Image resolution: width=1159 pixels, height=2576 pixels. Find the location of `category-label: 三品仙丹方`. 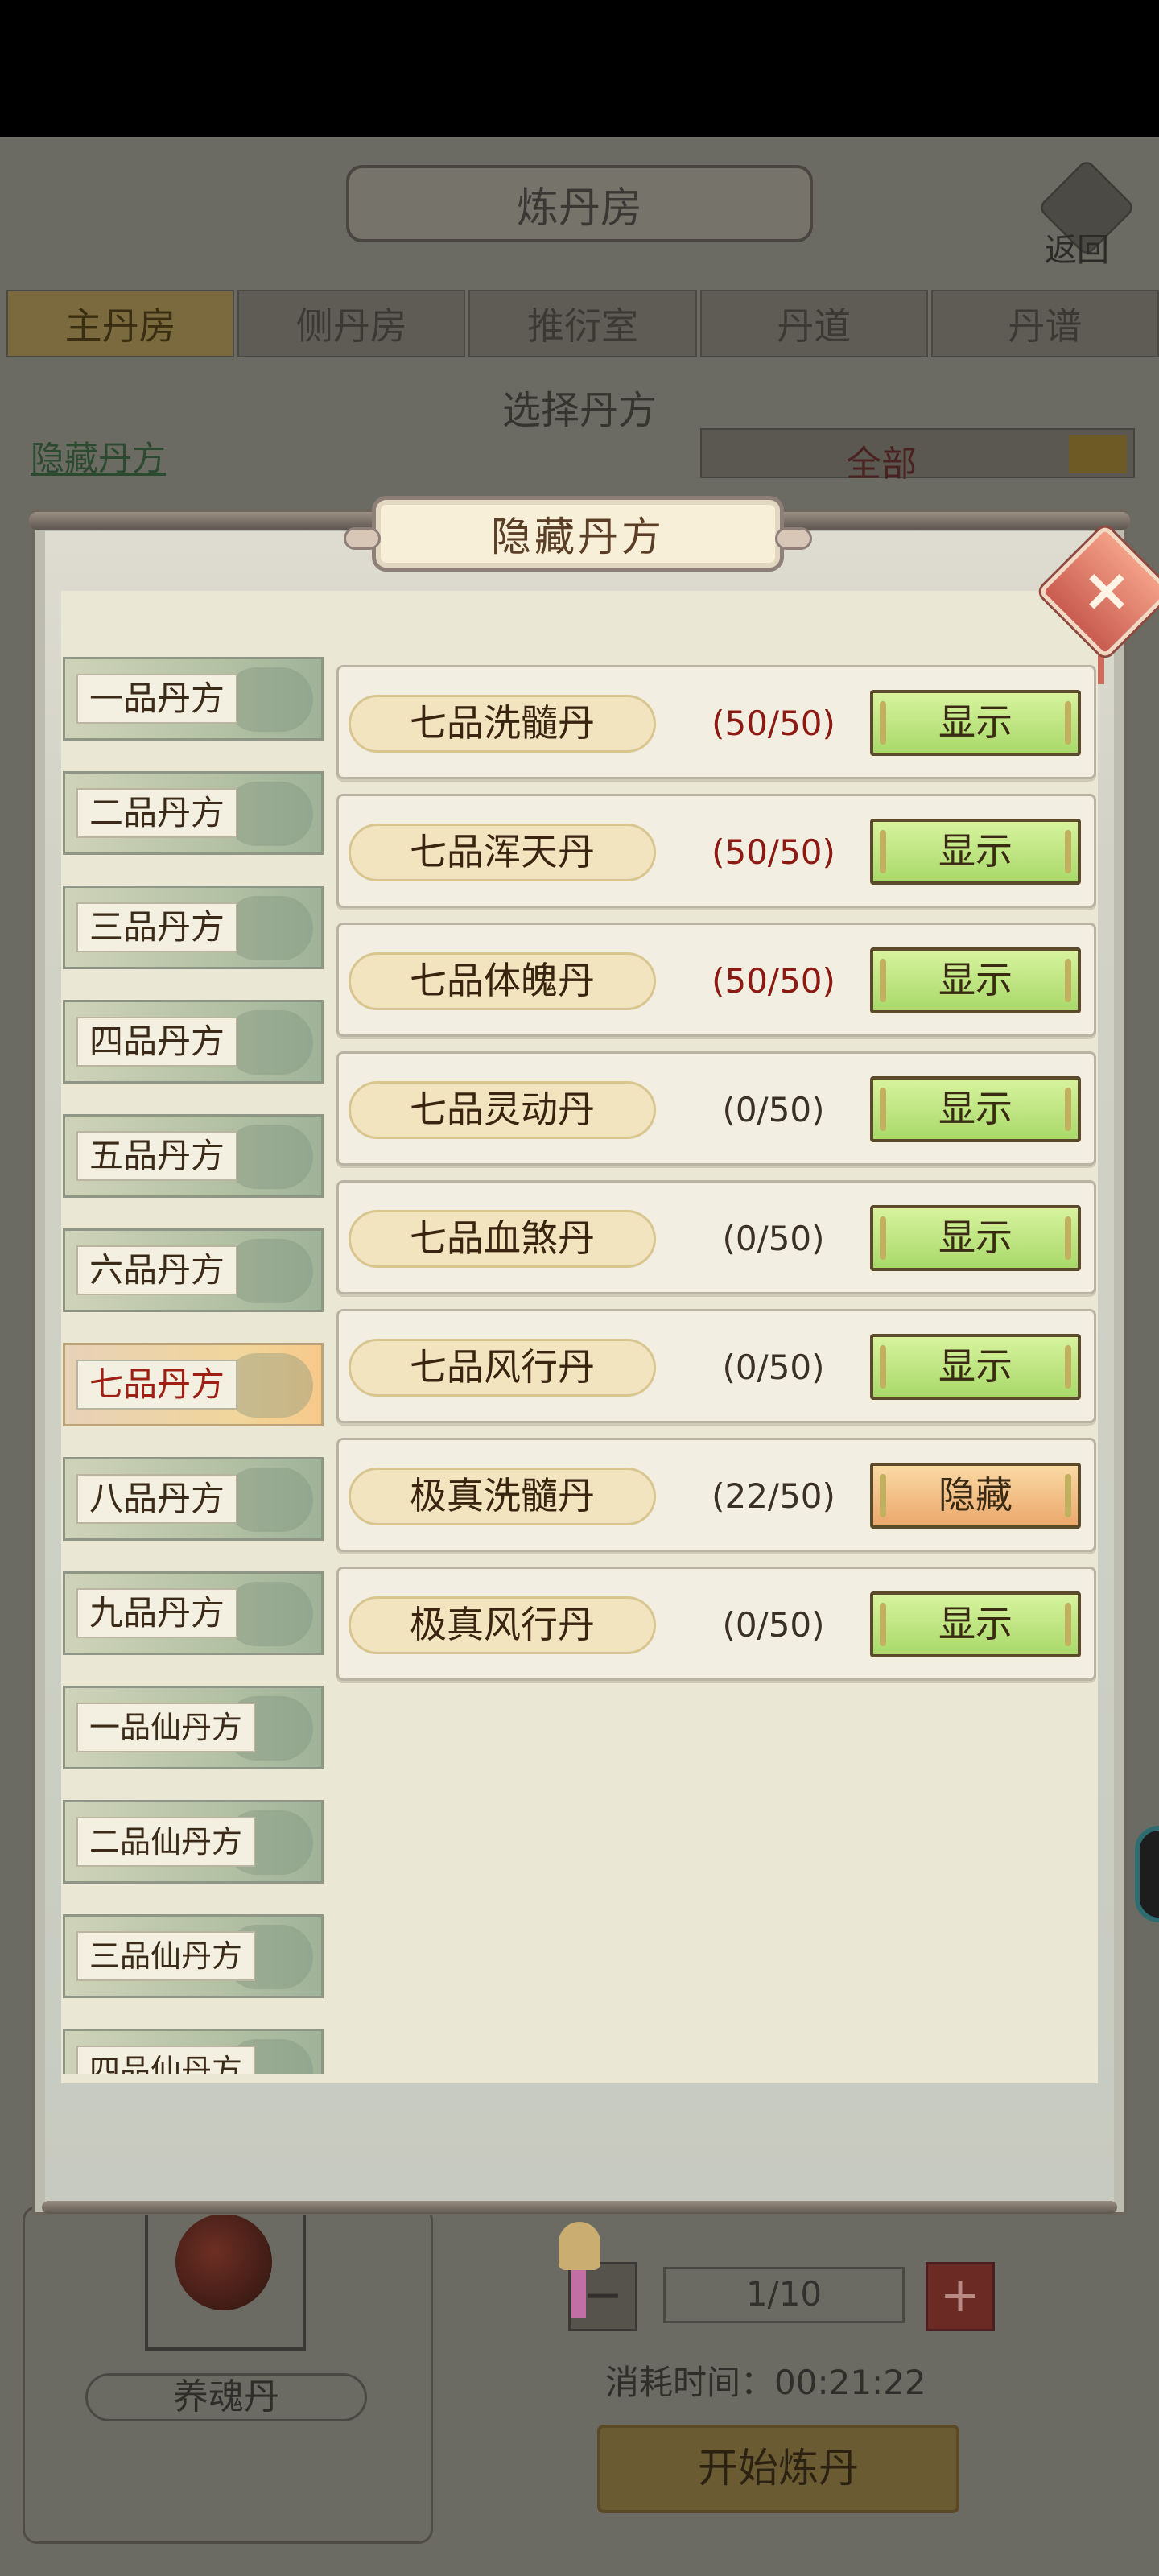

category-label: 三品仙丹方 is located at coordinates (166, 1956).